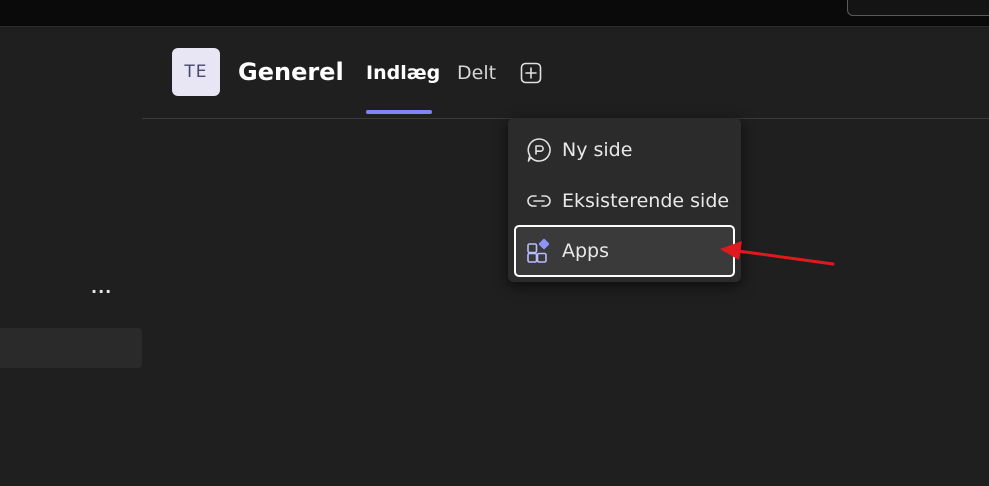 This screenshot has width=989, height=486. Describe the element at coordinates (539, 251) in the screenshot. I see `apps-icon` at that location.